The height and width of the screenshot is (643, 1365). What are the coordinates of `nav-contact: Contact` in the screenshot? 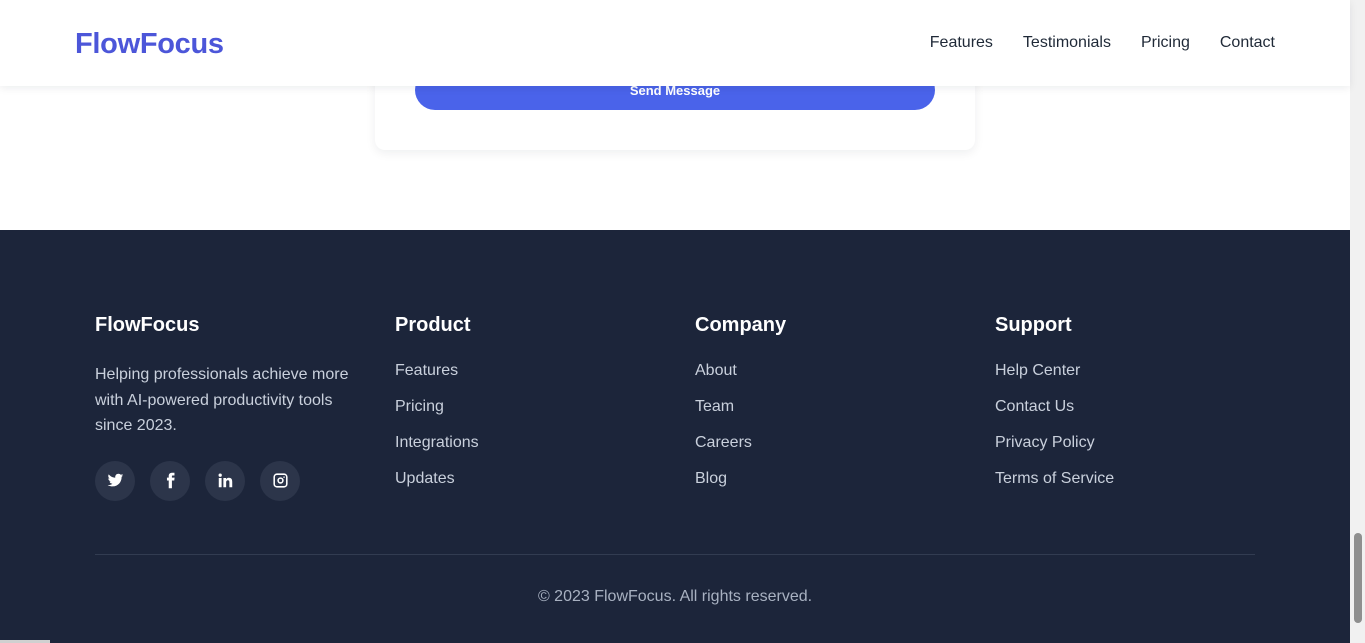 It's located at (1247, 43).